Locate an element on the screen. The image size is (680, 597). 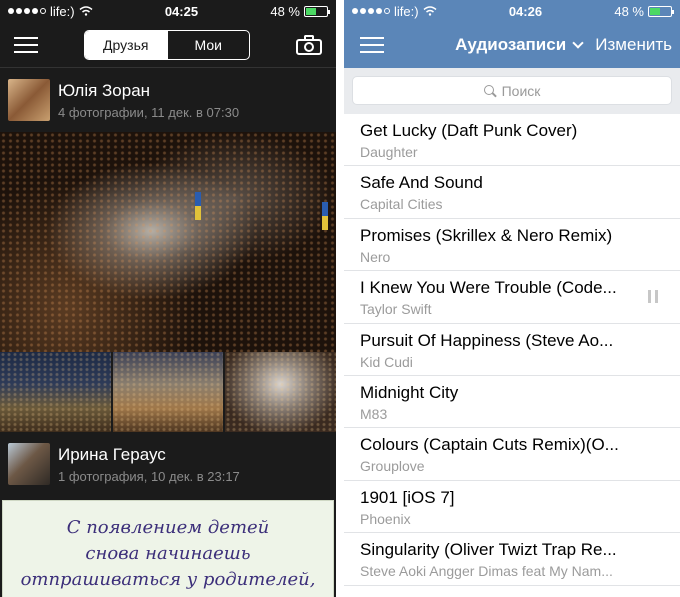
track-artist: Grouplove is located at coordinates (392, 466).